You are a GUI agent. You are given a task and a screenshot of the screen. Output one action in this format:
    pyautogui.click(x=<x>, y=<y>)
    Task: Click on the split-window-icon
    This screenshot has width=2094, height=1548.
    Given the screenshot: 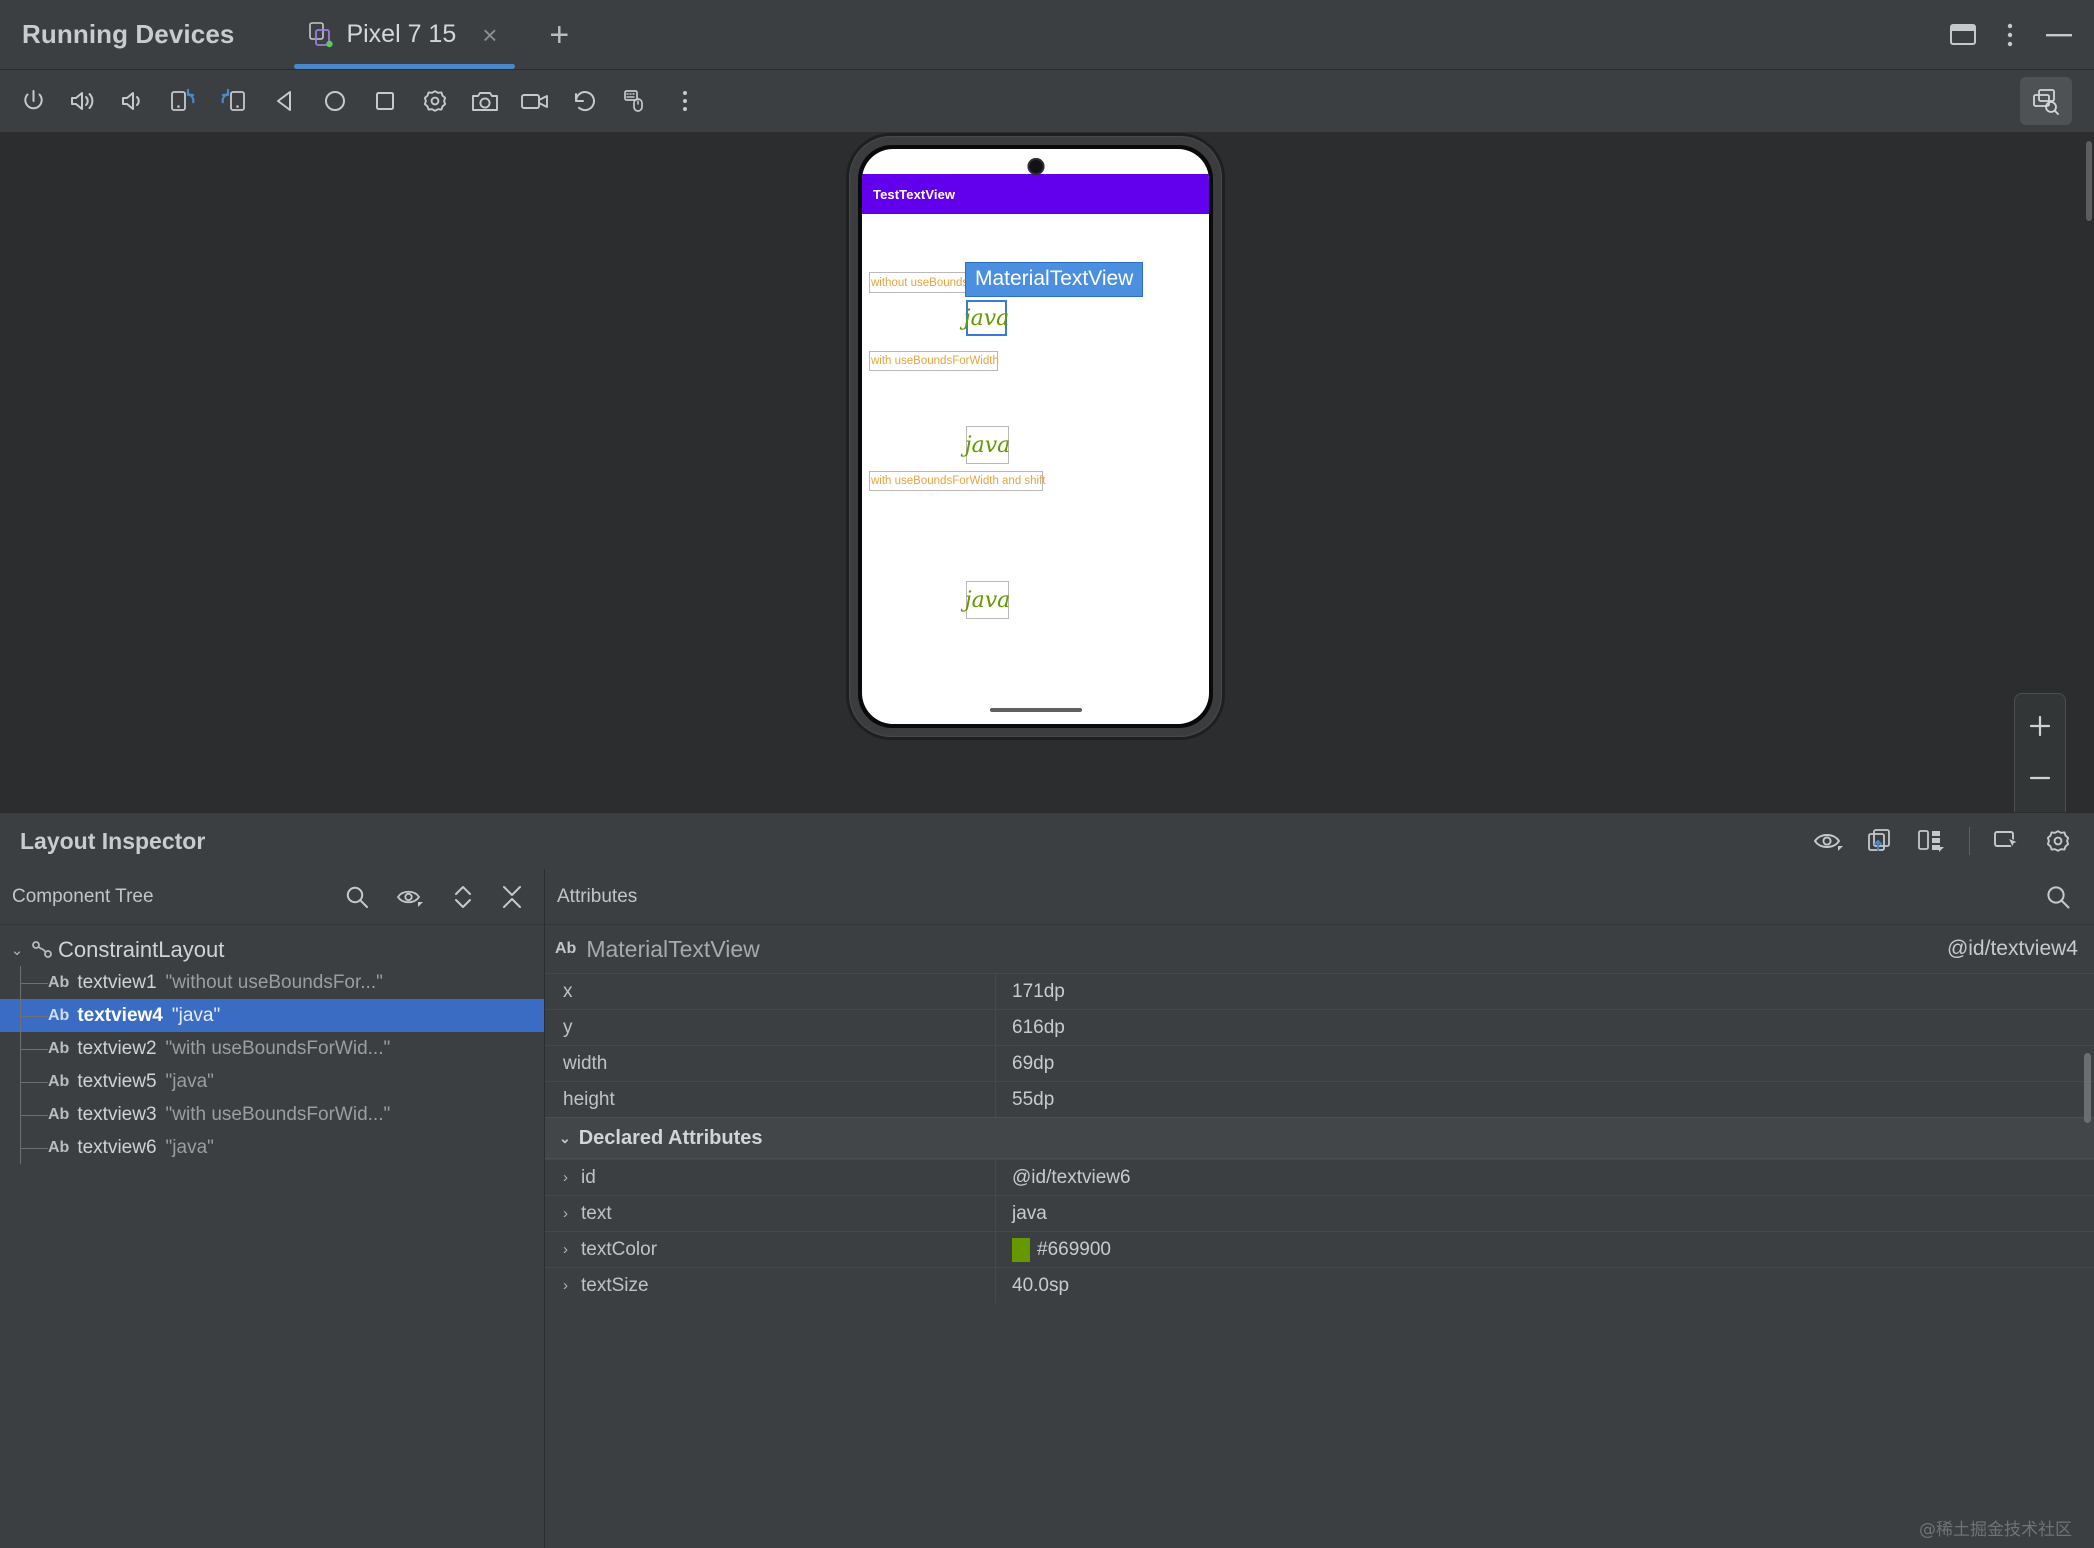 What is the action you would take?
    pyautogui.click(x=1963, y=35)
    